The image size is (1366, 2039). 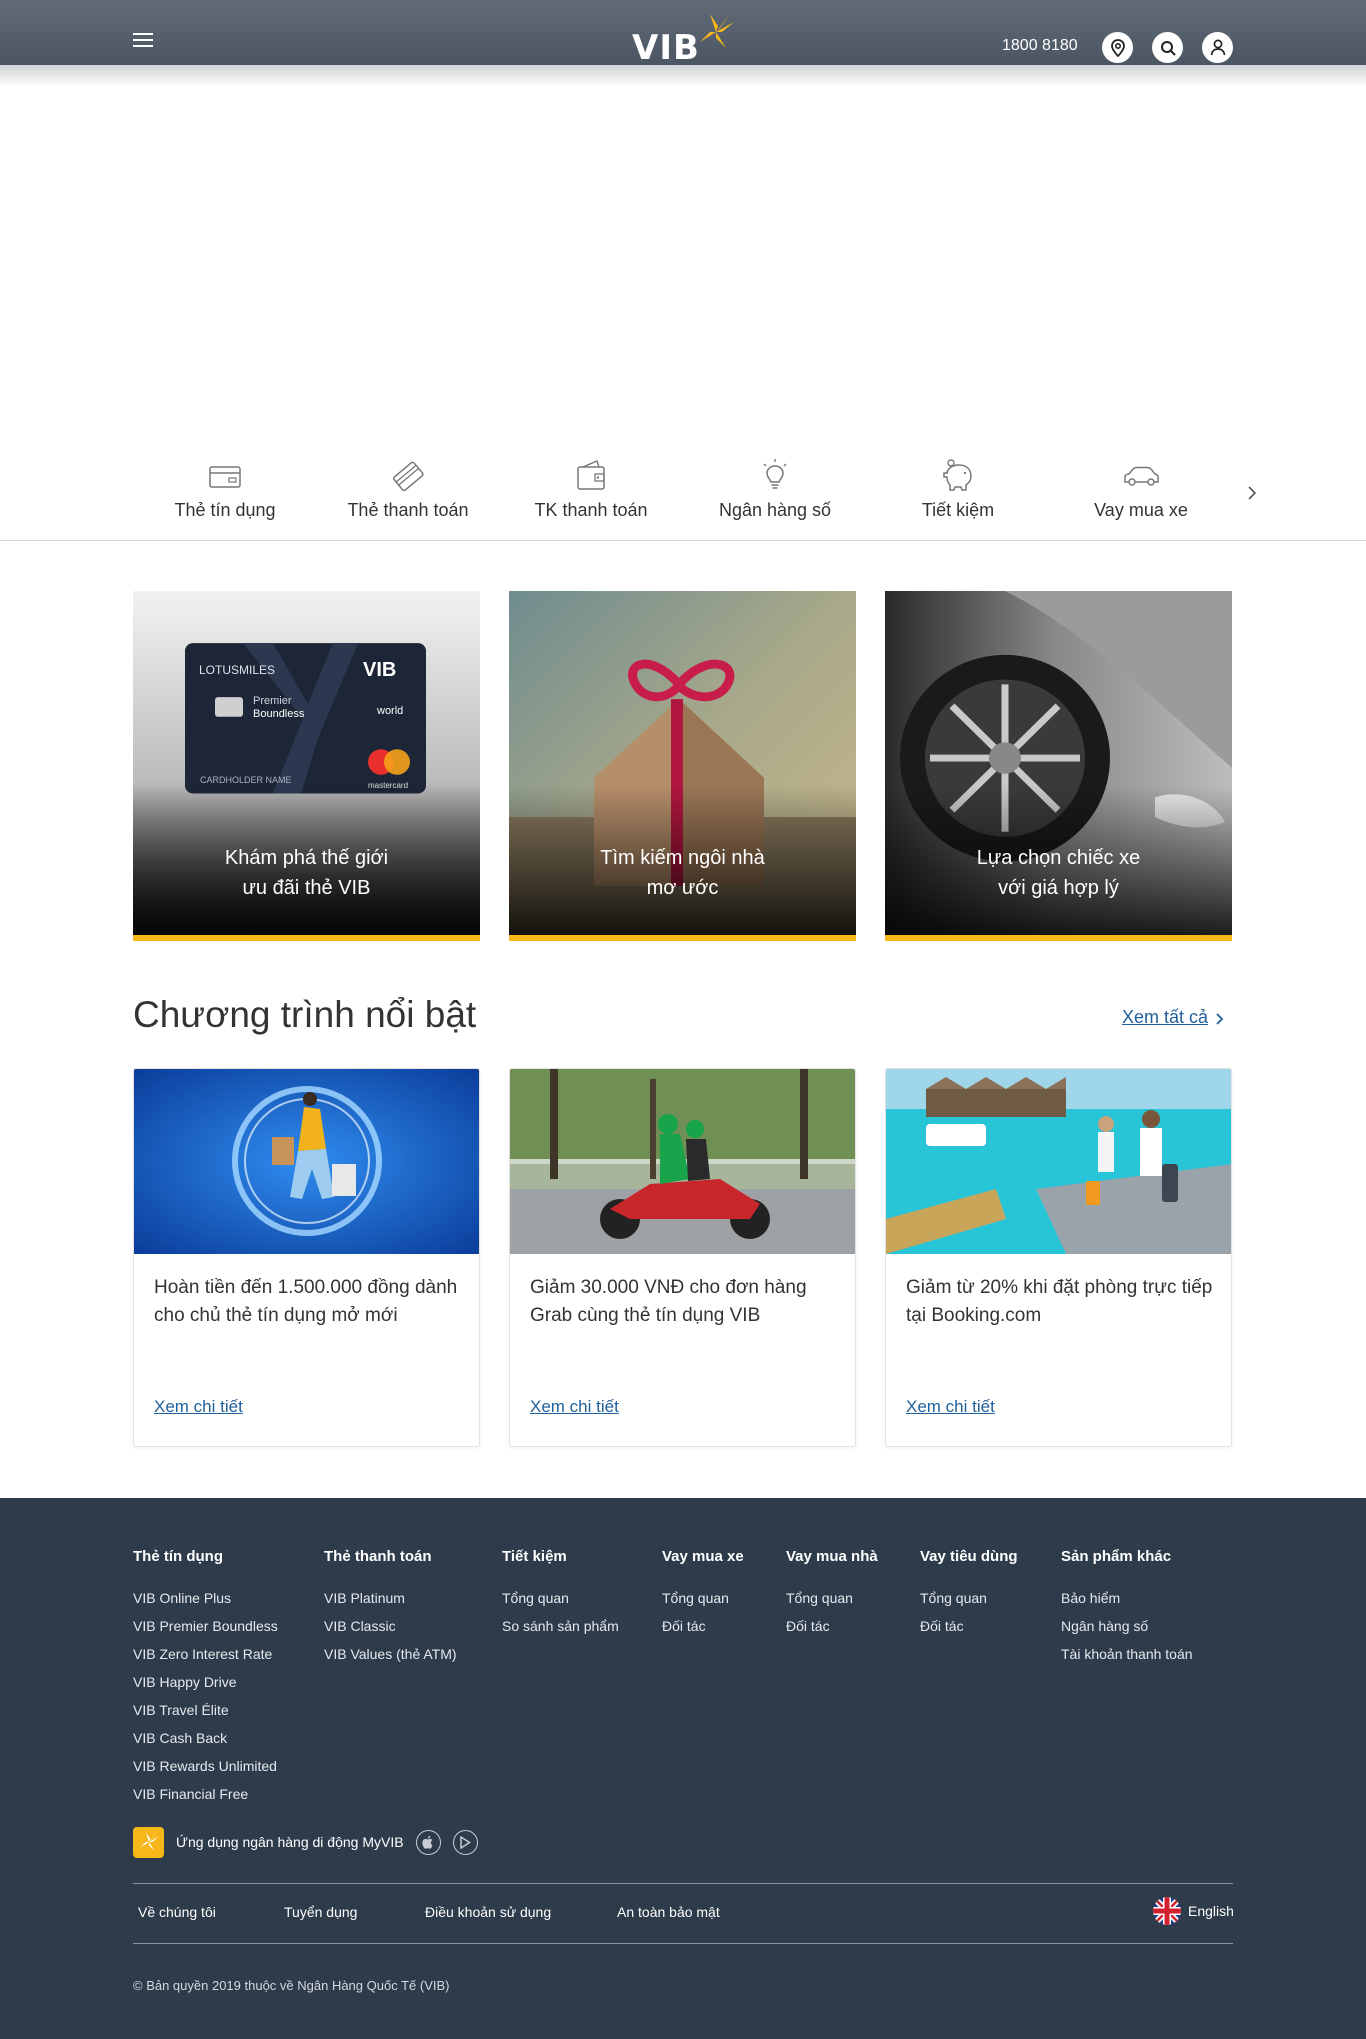 What do you see at coordinates (958, 510) in the screenshot?
I see `quicknav-label: Tiết kiệm` at bounding box center [958, 510].